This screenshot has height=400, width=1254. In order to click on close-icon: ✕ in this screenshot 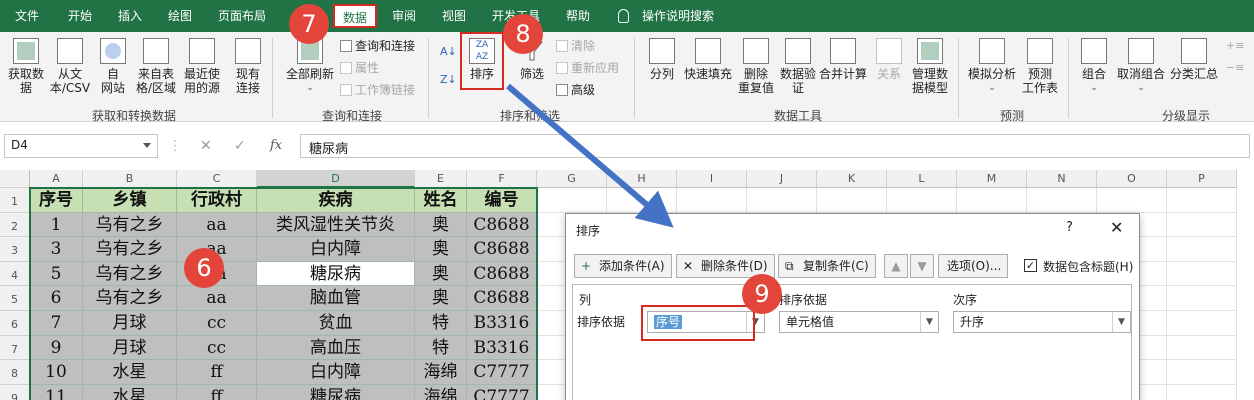, I will do `click(1116, 227)`.